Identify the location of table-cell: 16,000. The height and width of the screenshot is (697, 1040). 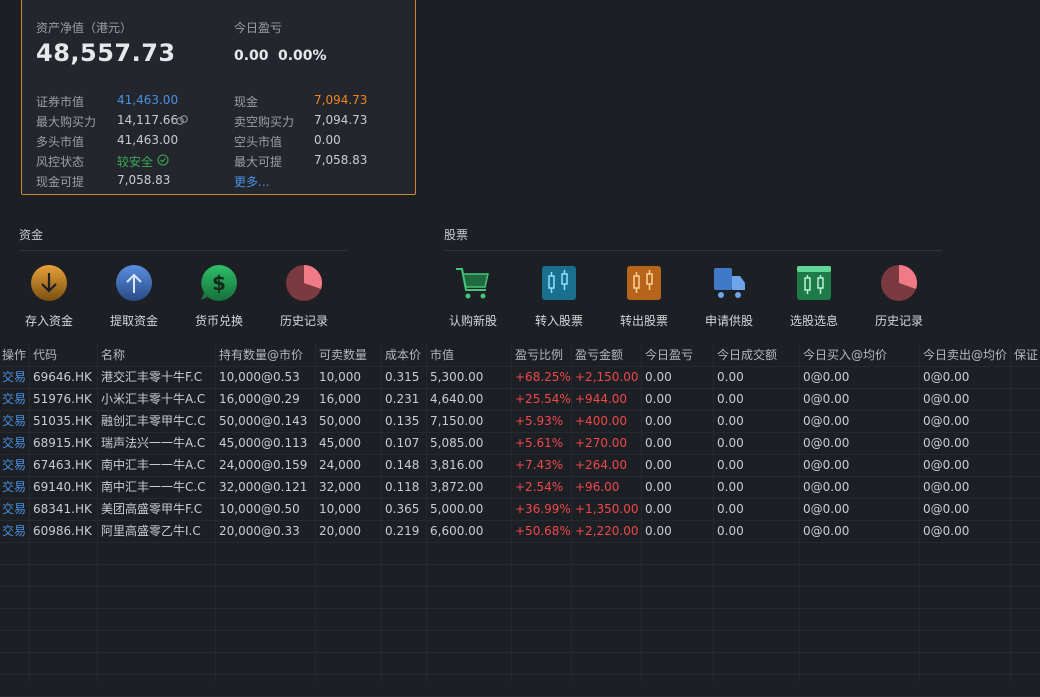
(340, 399).